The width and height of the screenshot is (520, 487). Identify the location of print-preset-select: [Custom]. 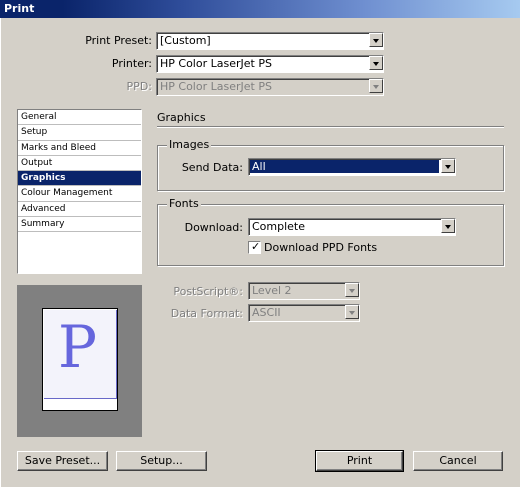
(270, 41).